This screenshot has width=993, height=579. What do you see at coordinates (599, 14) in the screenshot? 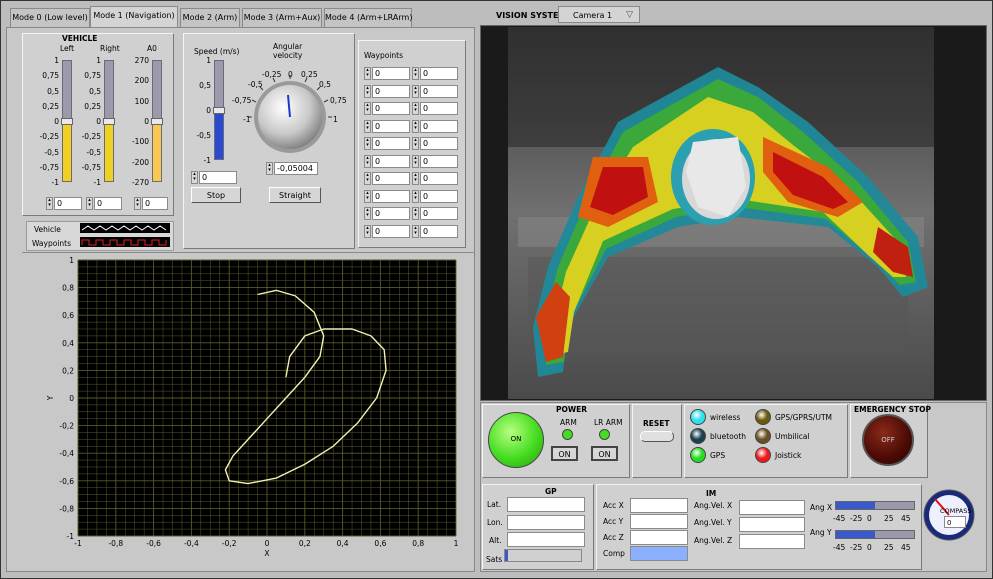
I see `camera-select: Camera 1 ▽` at bounding box center [599, 14].